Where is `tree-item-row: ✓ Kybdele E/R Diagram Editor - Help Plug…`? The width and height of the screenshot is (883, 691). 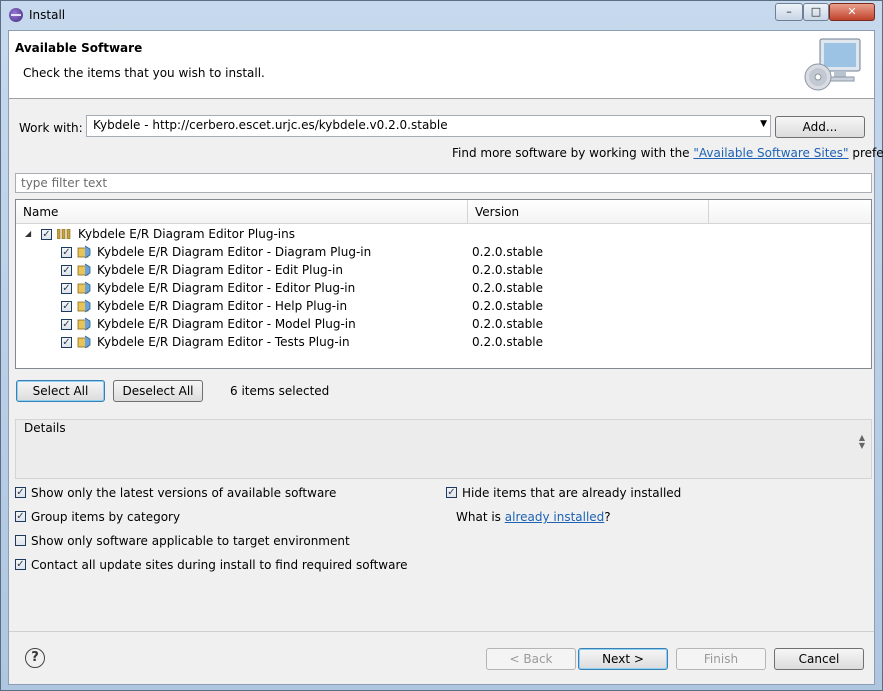 tree-item-row: ✓ Kybdele E/R Diagram Editor - Help Plug… is located at coordinates (443, 306).